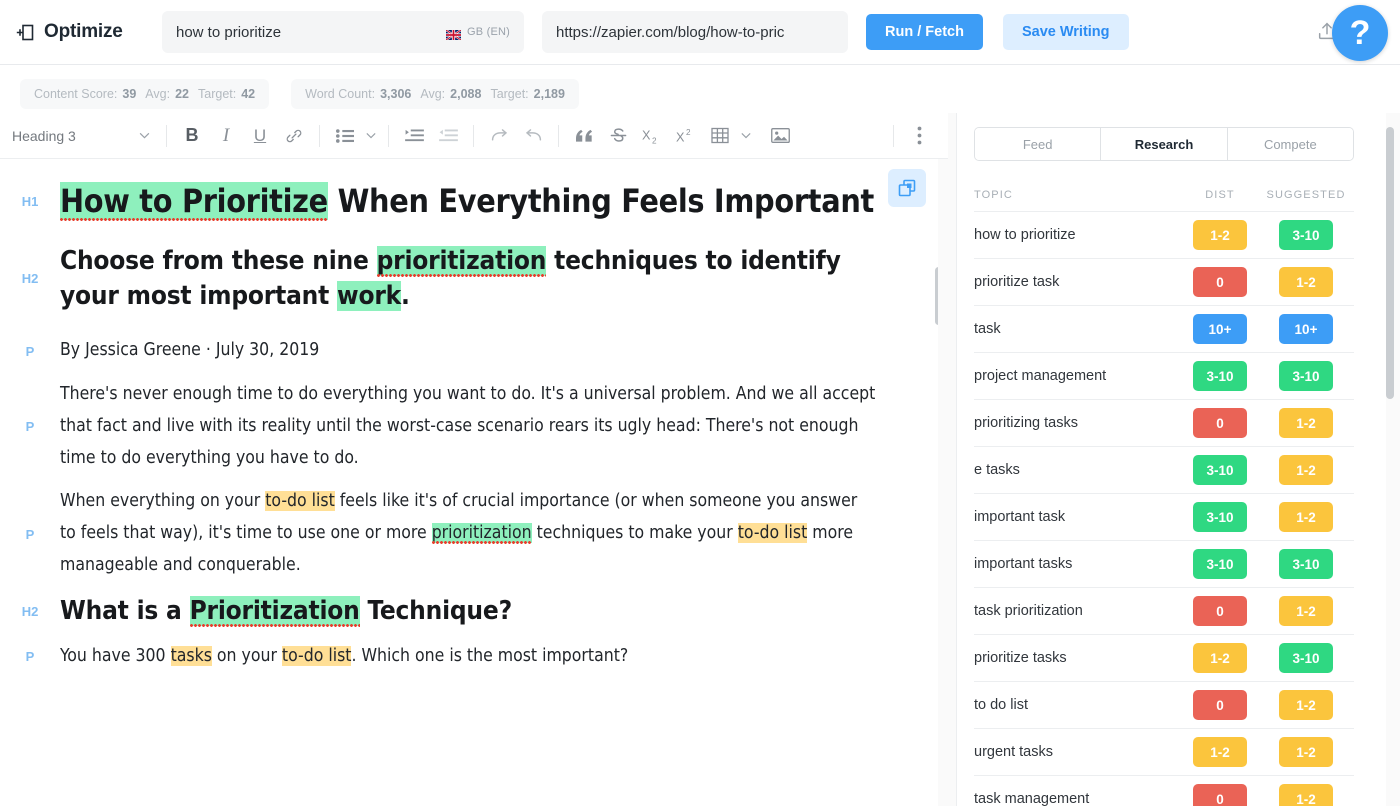 Image resolution: width=1400 pixels, height=806 pixels. Describe the element at coordinates (226, 136) in the screenshot. I see `italic-icon: I` at that location.